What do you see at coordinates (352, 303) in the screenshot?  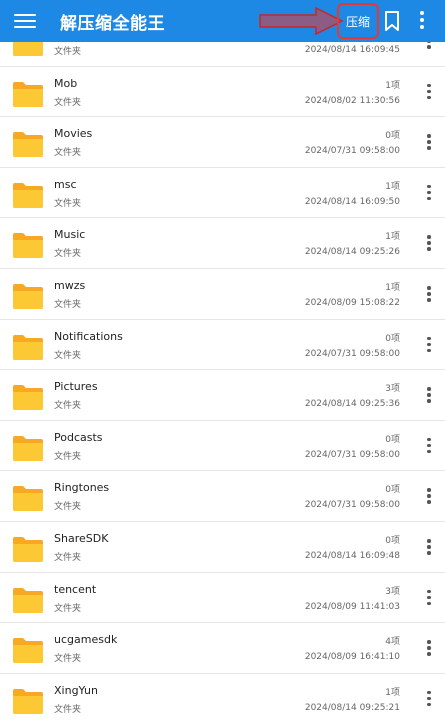 I see `modified-date: 2024/08/09 15:08:22` at bounding box center [352, 303].